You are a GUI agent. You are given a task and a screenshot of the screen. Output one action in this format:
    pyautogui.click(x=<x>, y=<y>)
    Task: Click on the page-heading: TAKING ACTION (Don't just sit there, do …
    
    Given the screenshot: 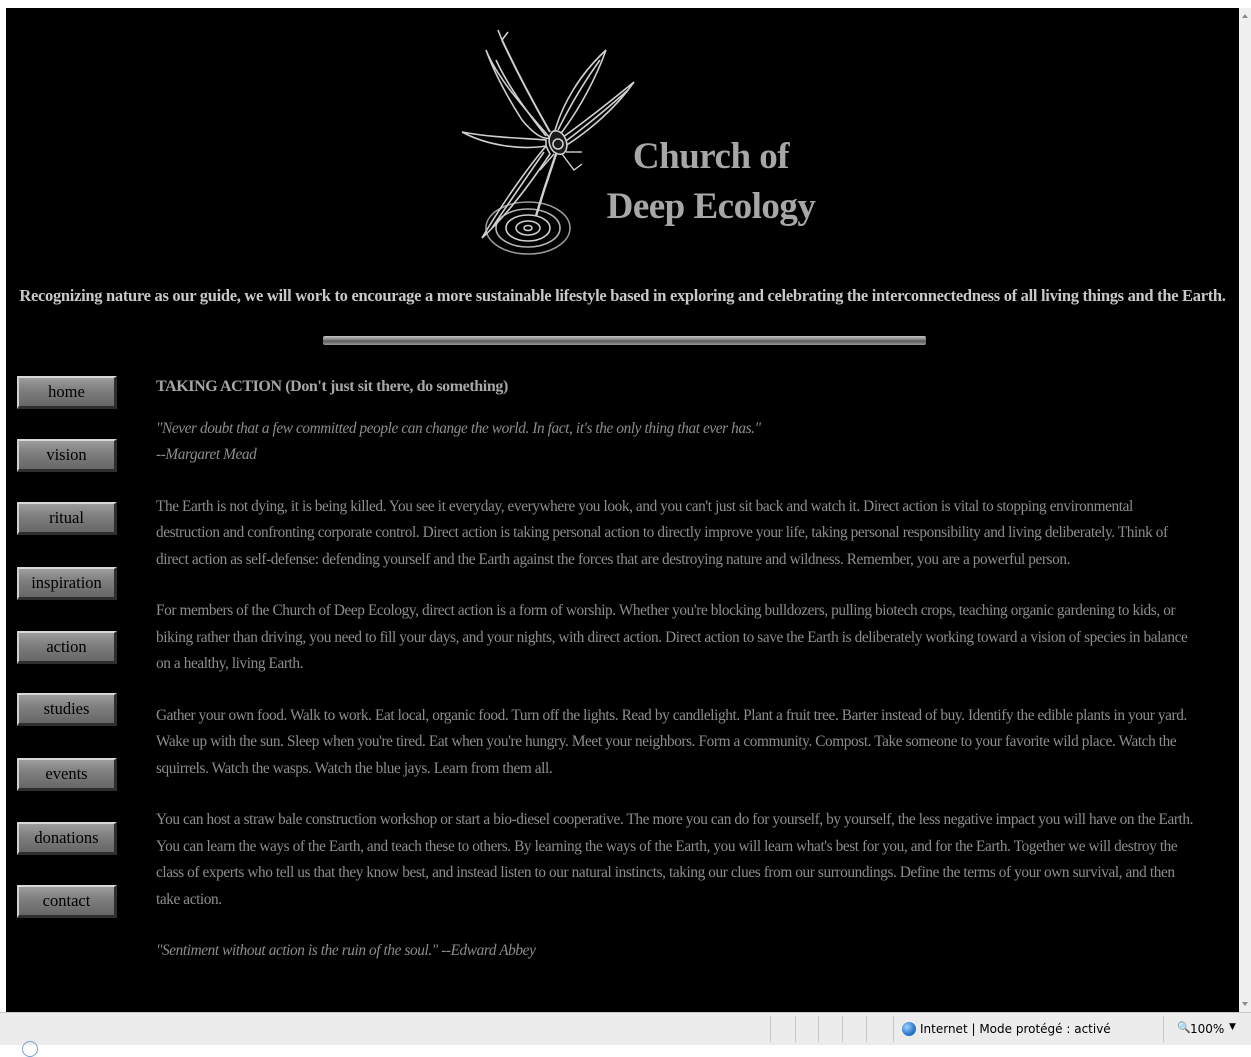 What is the action you would take?
    pyautogui.click(x=332, y=386)
    